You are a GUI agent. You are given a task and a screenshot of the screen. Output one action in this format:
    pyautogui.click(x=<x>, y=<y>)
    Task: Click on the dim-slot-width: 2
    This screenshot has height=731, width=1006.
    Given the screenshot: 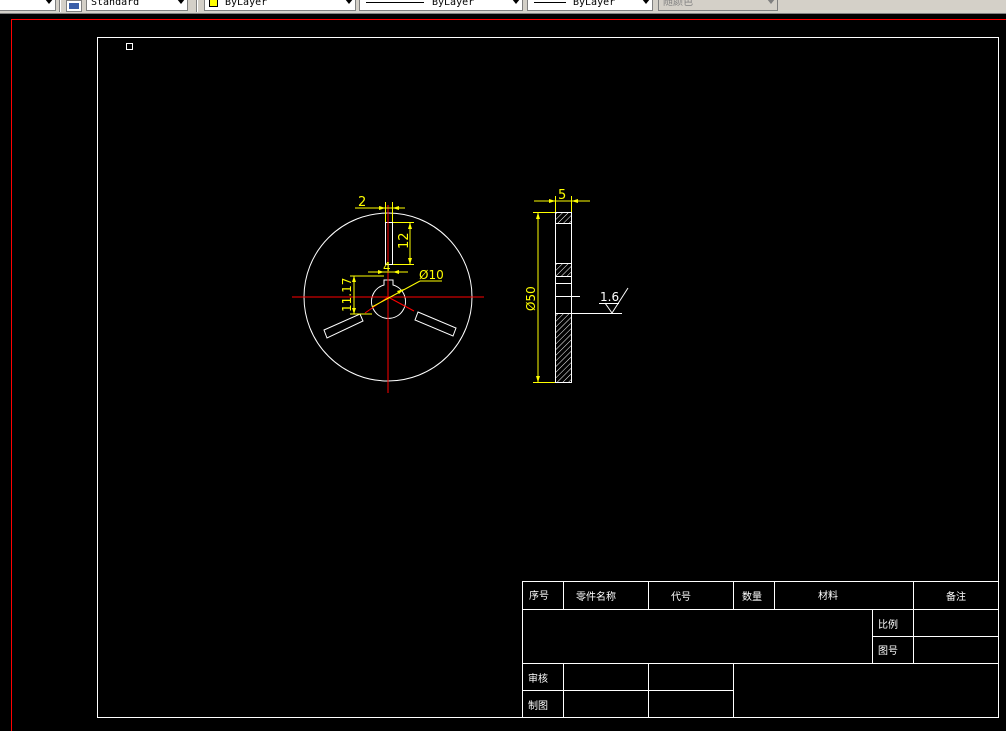 What is the action you would take?
    pyautogui.click(x=380, y=208)
    